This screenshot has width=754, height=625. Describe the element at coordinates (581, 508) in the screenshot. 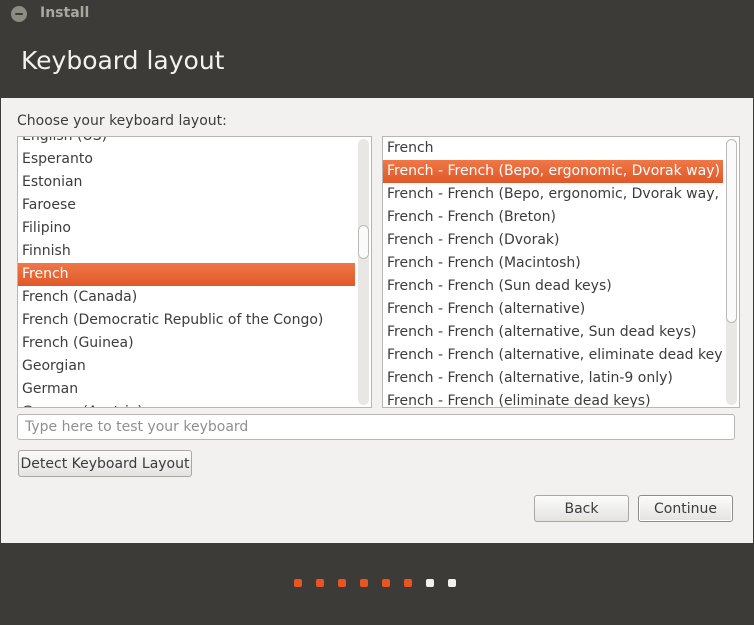

I see `back-button: Back` at that location.